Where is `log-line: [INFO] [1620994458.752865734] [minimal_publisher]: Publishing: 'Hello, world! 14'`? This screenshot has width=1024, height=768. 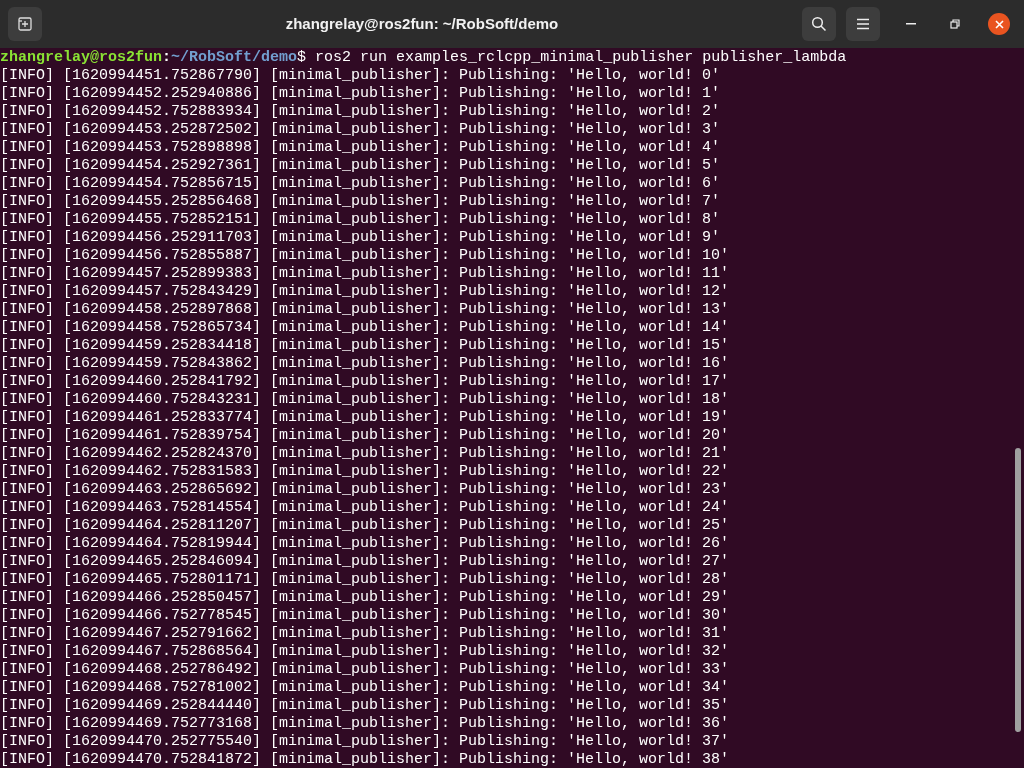
log-line: [INFO] [1620994458.752865734] [minimal_publisher]: Publishing: 'Hello, world! 14' is located at coordinates (365, 328).